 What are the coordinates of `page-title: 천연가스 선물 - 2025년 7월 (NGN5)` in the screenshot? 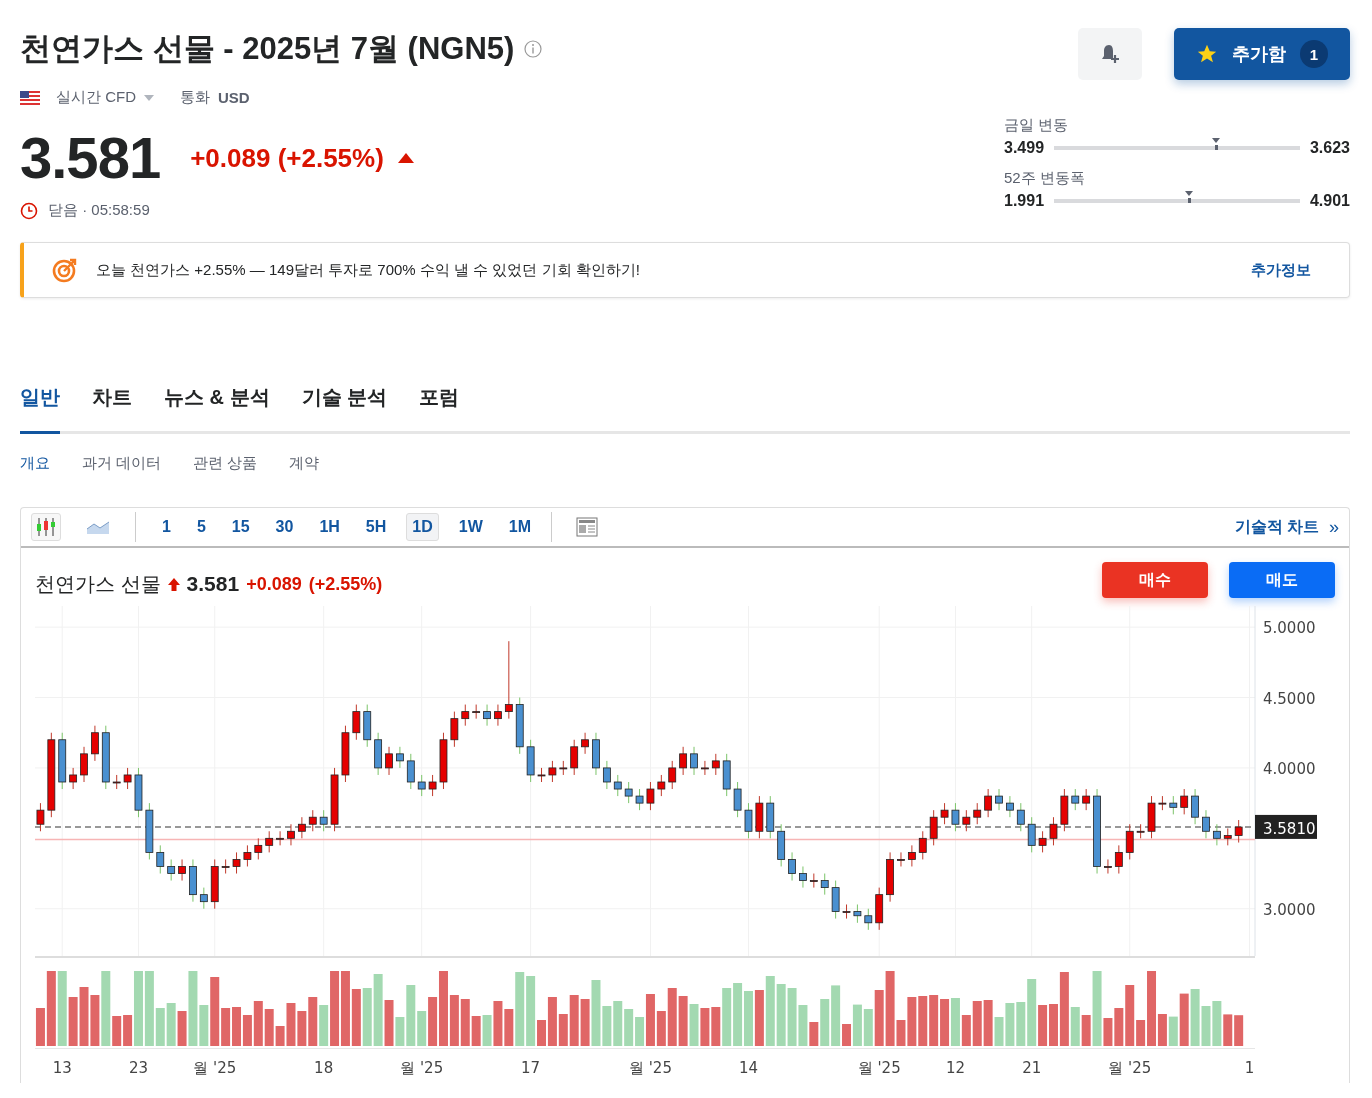 It's located at (267, 49).